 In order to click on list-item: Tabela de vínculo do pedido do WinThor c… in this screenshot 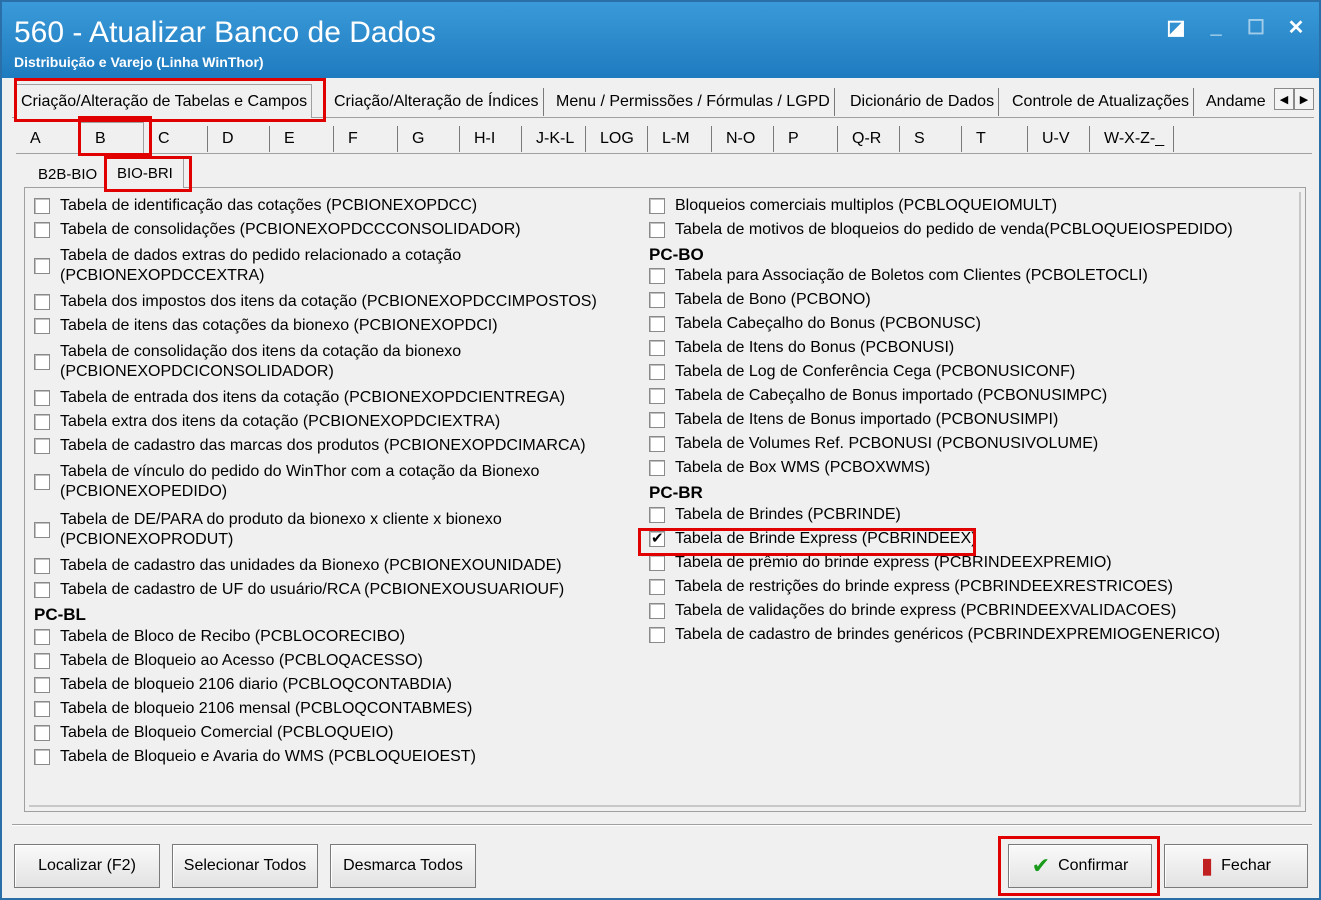, I will do `click(286, 482)`.